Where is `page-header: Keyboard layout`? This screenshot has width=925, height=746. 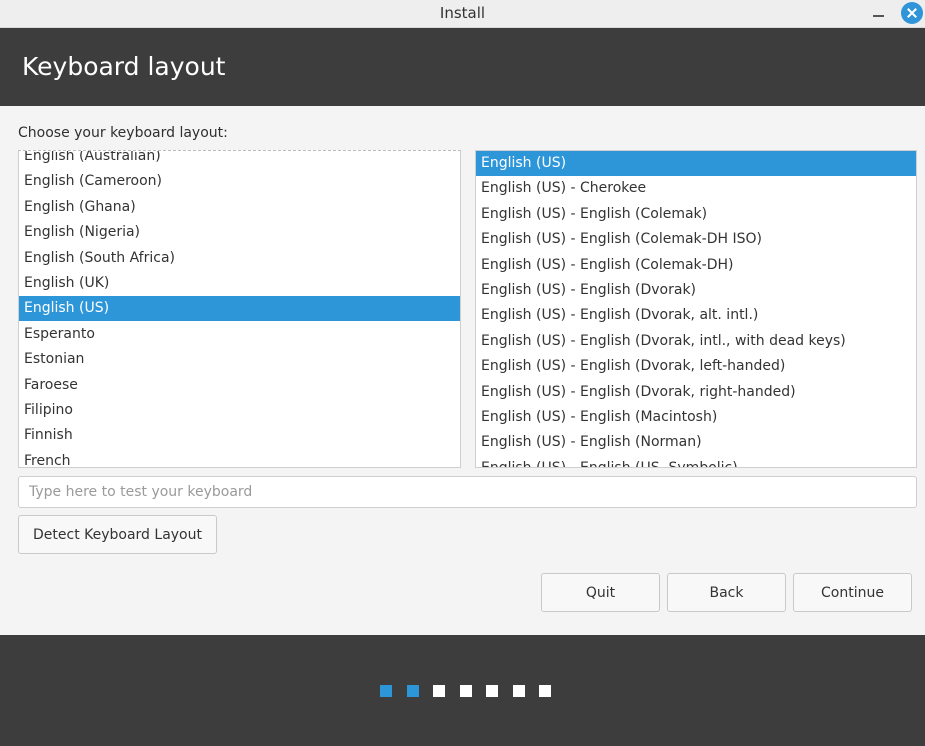
page-header: Keyboard layout is located at coordinates (462, 67).